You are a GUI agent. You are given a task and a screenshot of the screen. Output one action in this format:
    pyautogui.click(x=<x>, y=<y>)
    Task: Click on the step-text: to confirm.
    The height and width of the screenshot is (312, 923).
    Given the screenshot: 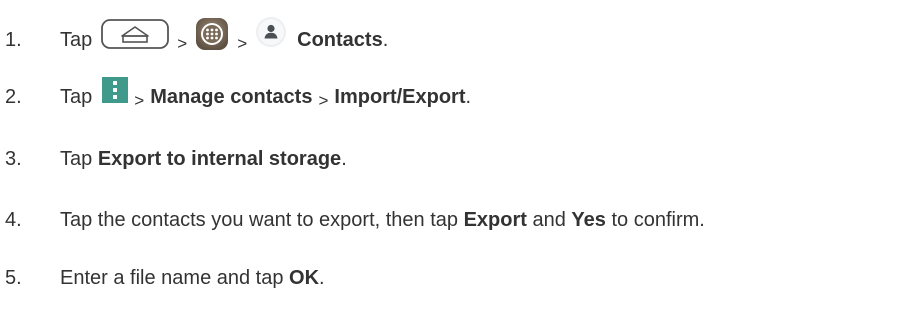 What is the action you would take?
    pyautogui.click(x=655, y=220)
    